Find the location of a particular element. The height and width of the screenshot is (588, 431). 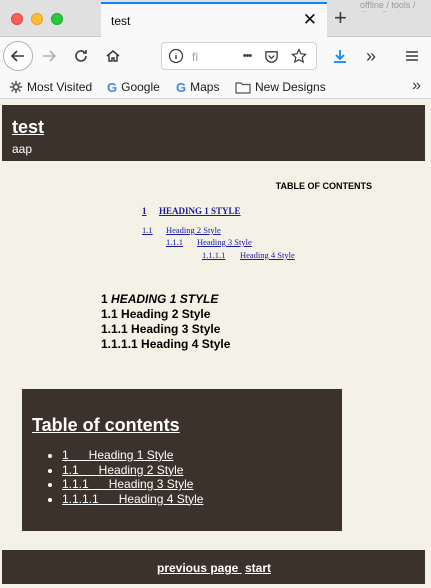

active-tab: test ✕ is located at coordinates (214, 20).